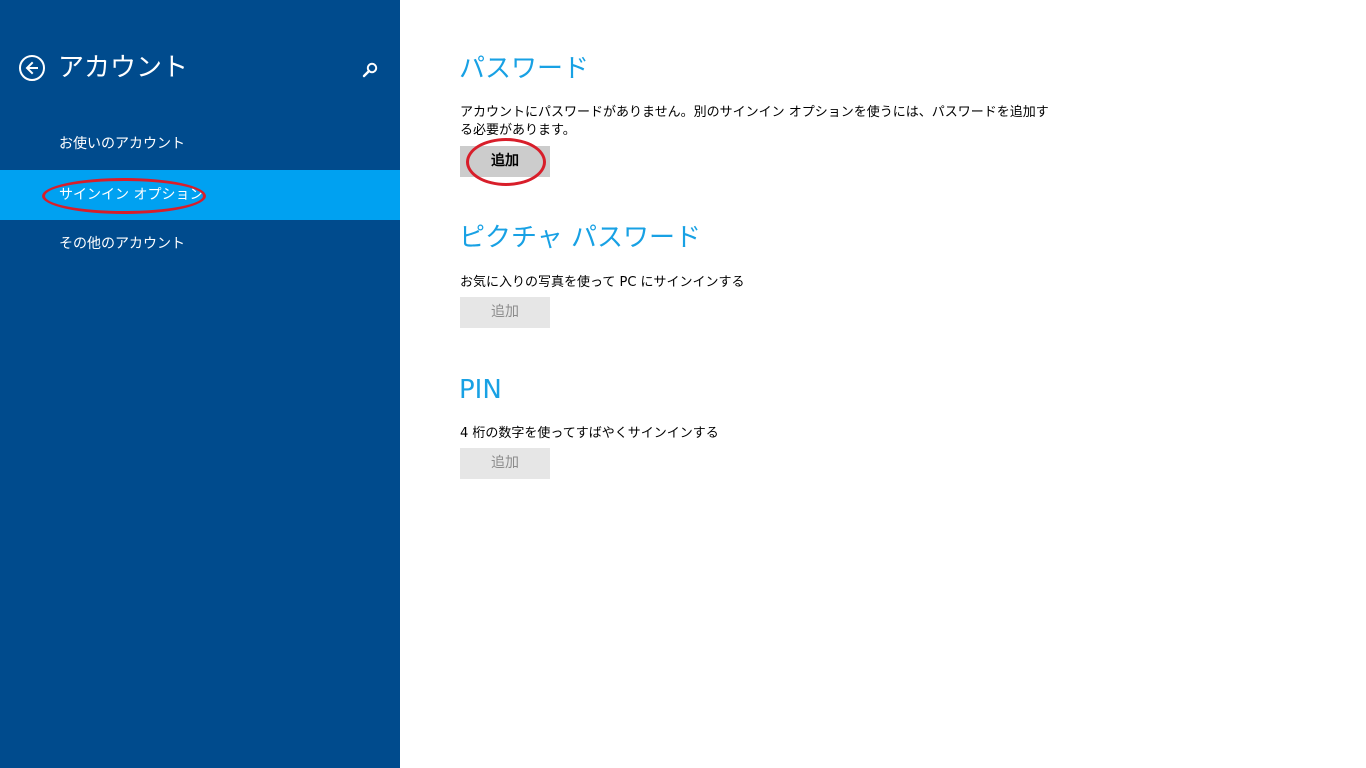 The image size is (1366, 768). Describe the element at coordinates (200, 144) in the screenshot. I see `sidebar-item-your-account: お使いのアカウント` at that location.